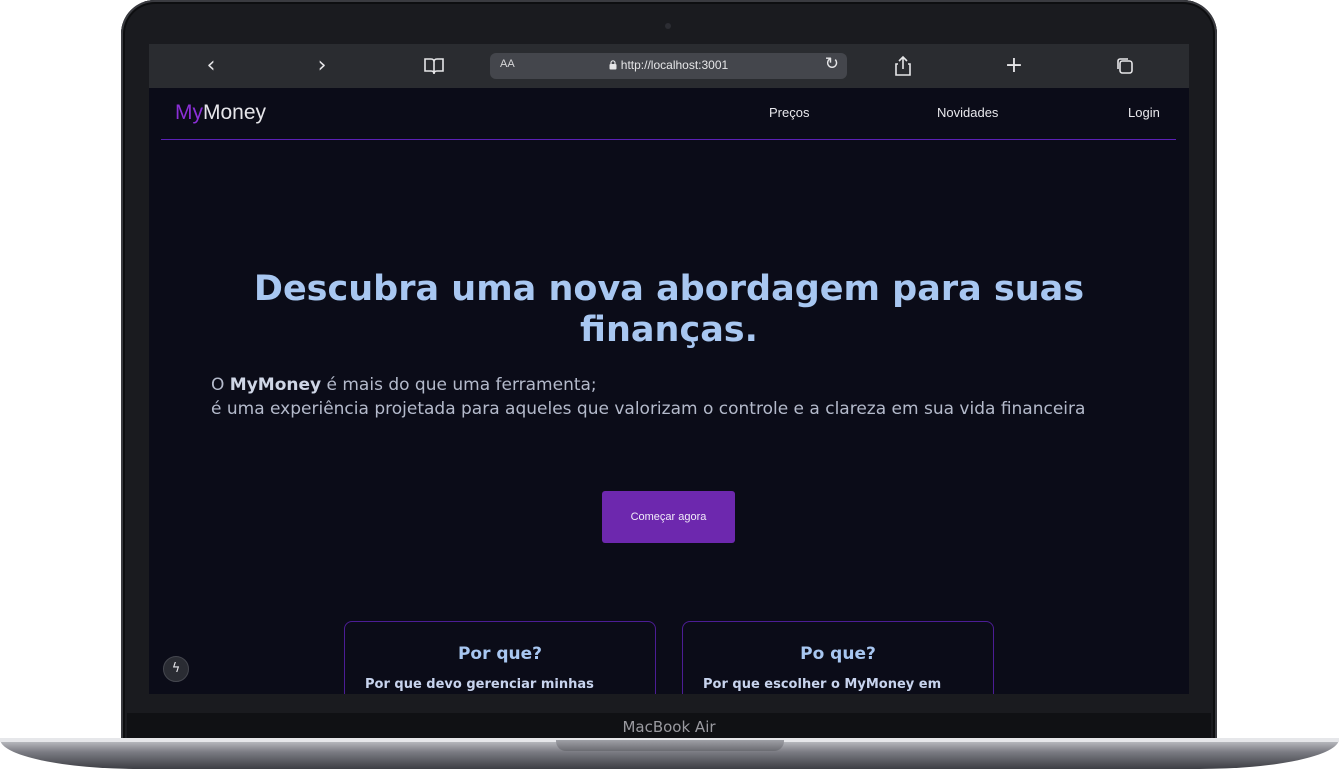 The width and height of the screenshot is (1339, 769). I want to click on desc-brand: MyMoney, so click(275, 385).